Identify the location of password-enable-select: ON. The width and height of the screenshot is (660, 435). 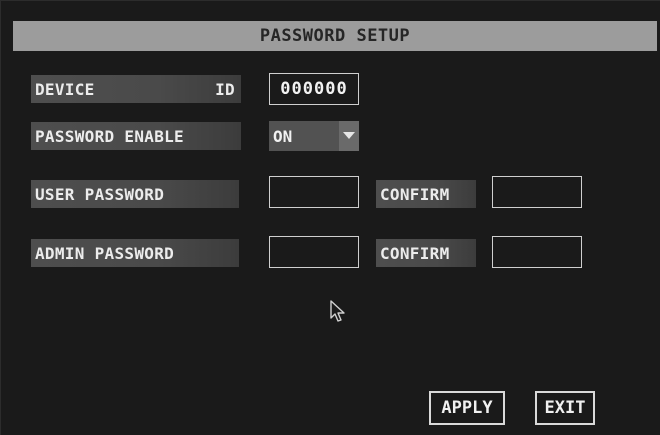
(314, 136).